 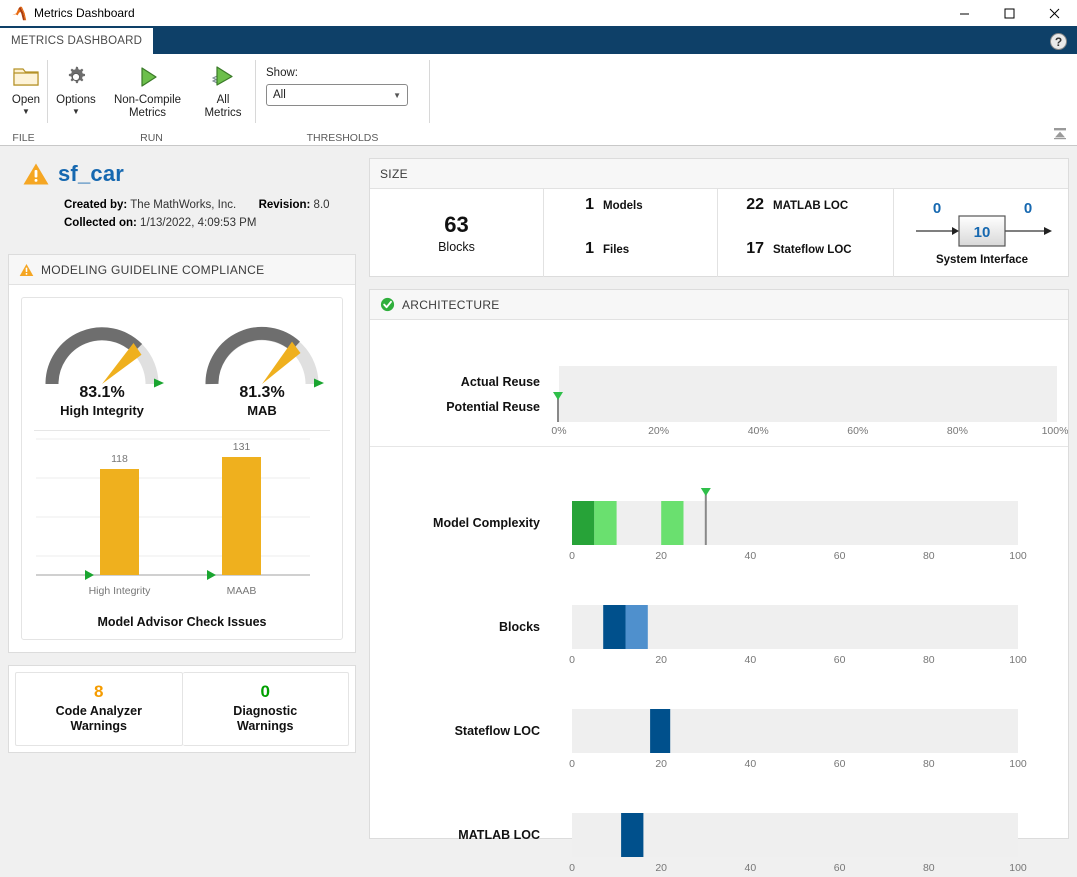 What do you see at coordinates (755, 204) in the screenshot?
I see `matlab-loc-value: 22` at bounding box center [755, 204].